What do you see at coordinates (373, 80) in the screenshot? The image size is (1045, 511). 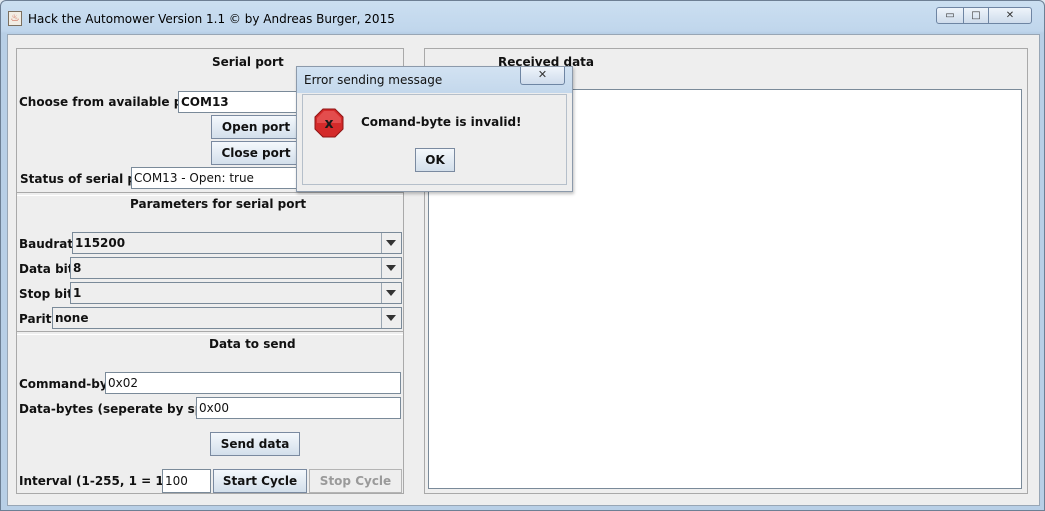 I see `dialog-title: Error sending message` at bounding box center [373, 80].